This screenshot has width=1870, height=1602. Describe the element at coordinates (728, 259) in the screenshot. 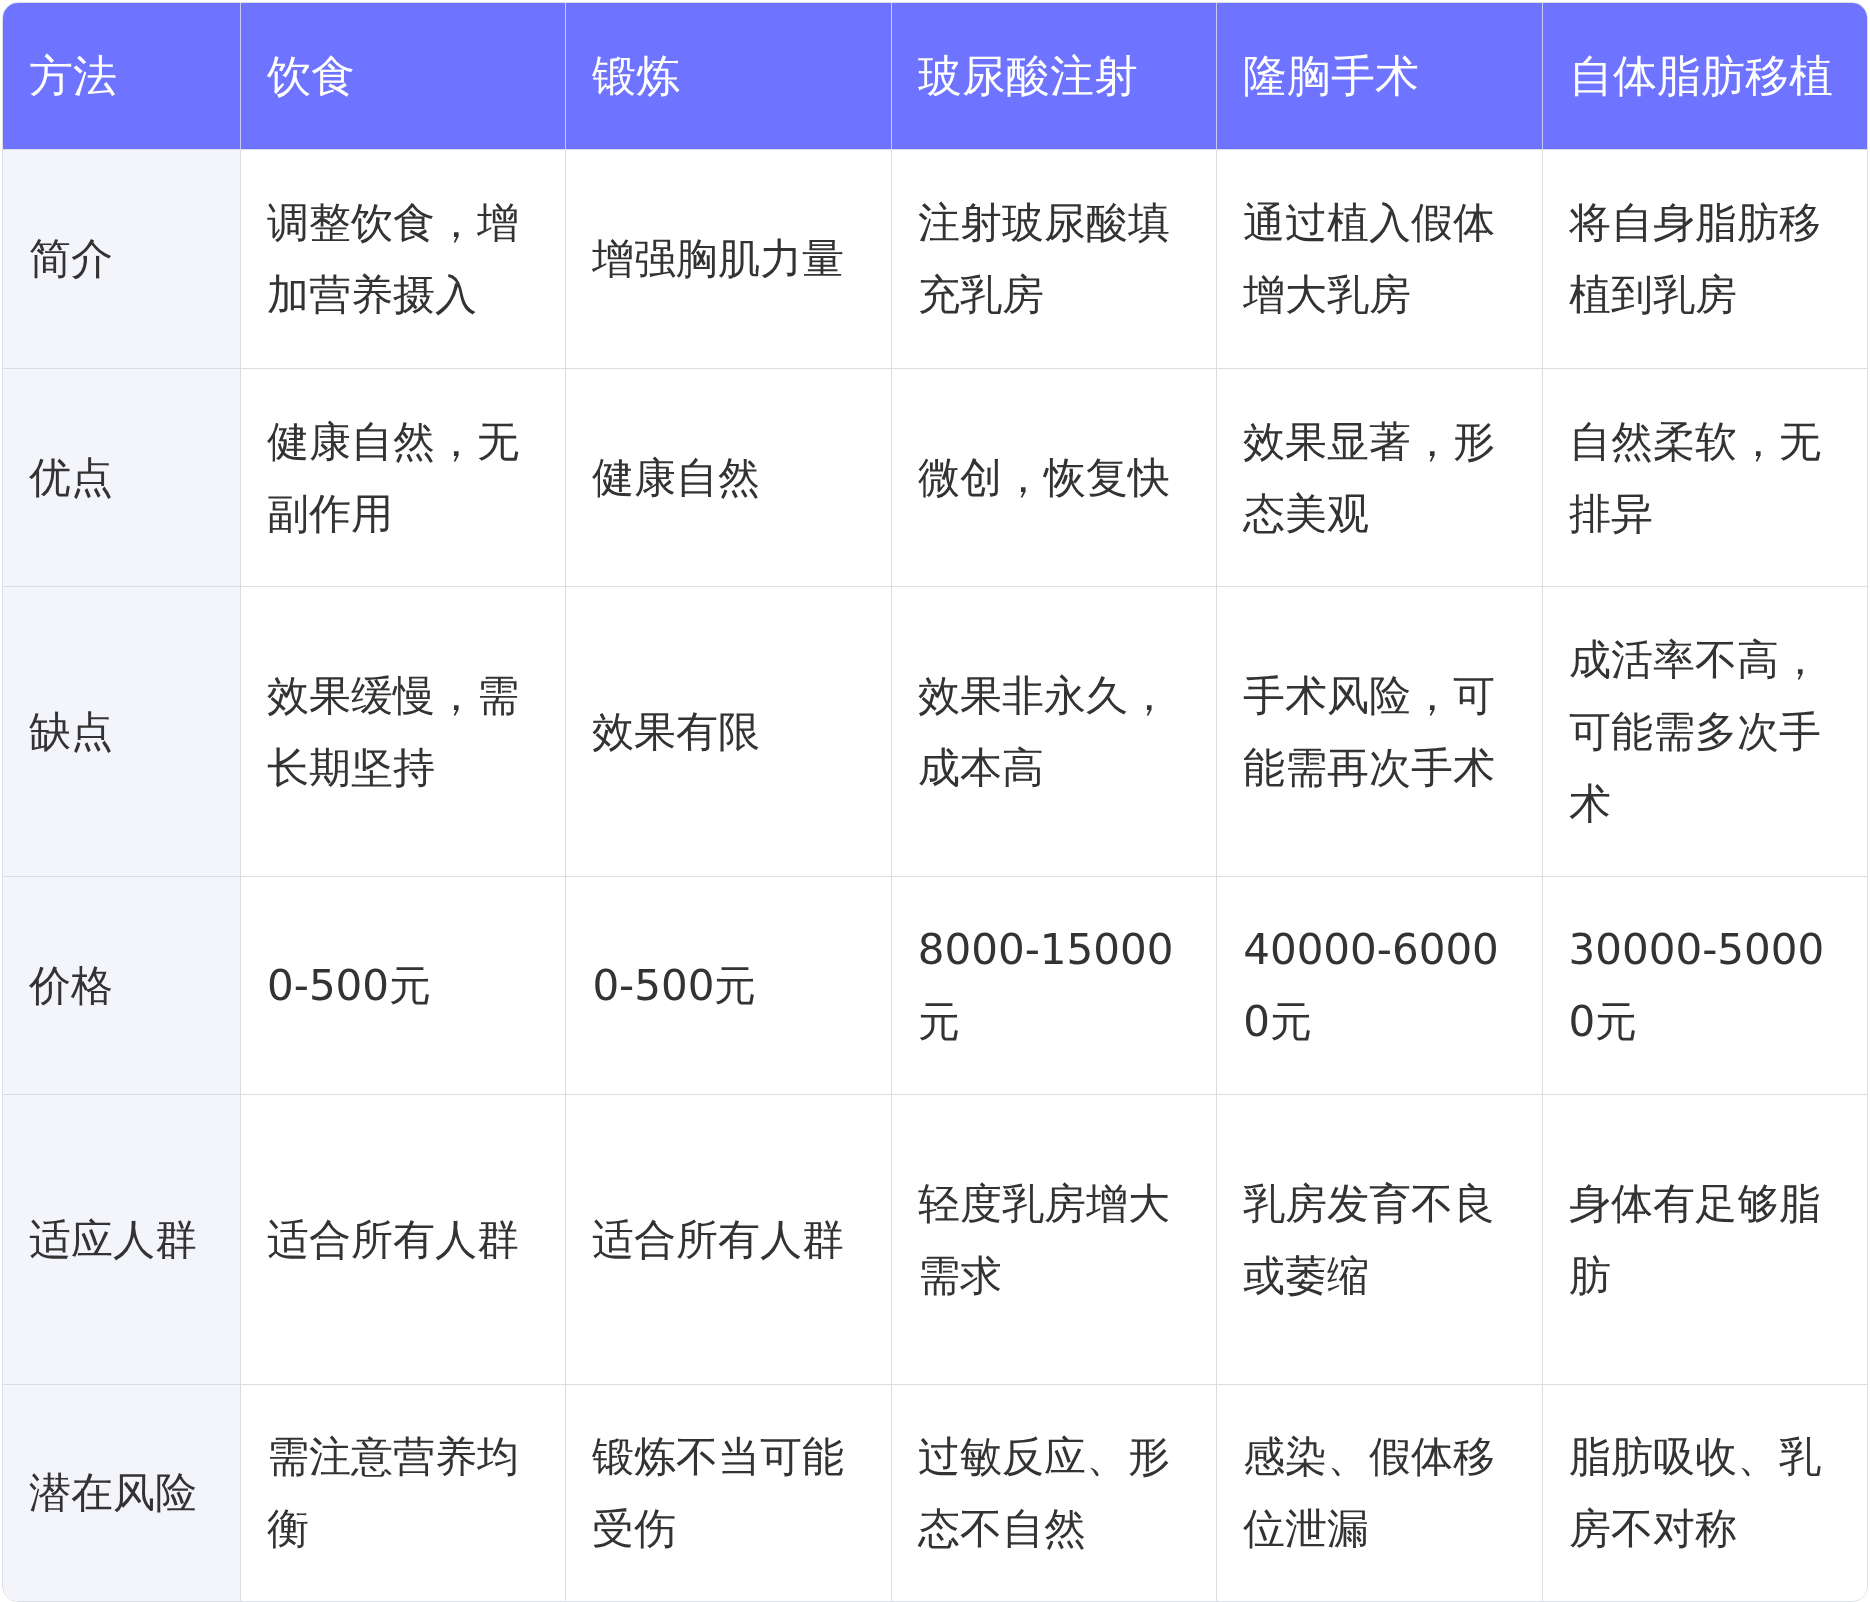

I see `table-cell: 增强胸肌力量` at that location.